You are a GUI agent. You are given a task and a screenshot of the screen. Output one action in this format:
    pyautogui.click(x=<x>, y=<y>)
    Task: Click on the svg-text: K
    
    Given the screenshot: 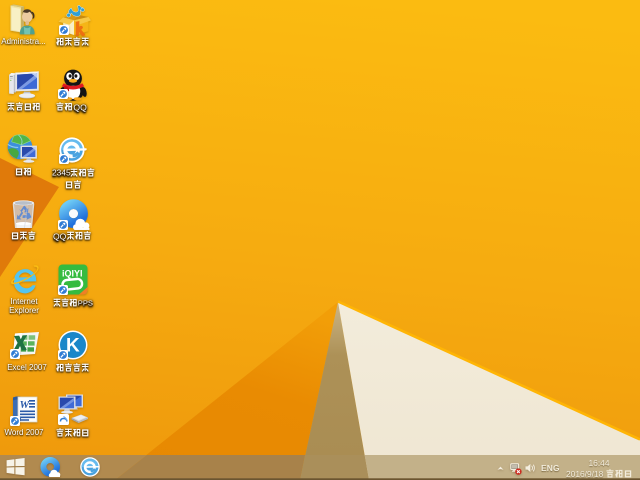 What is the action you would take?
    pyautogui.click(x=73, y=346)
    